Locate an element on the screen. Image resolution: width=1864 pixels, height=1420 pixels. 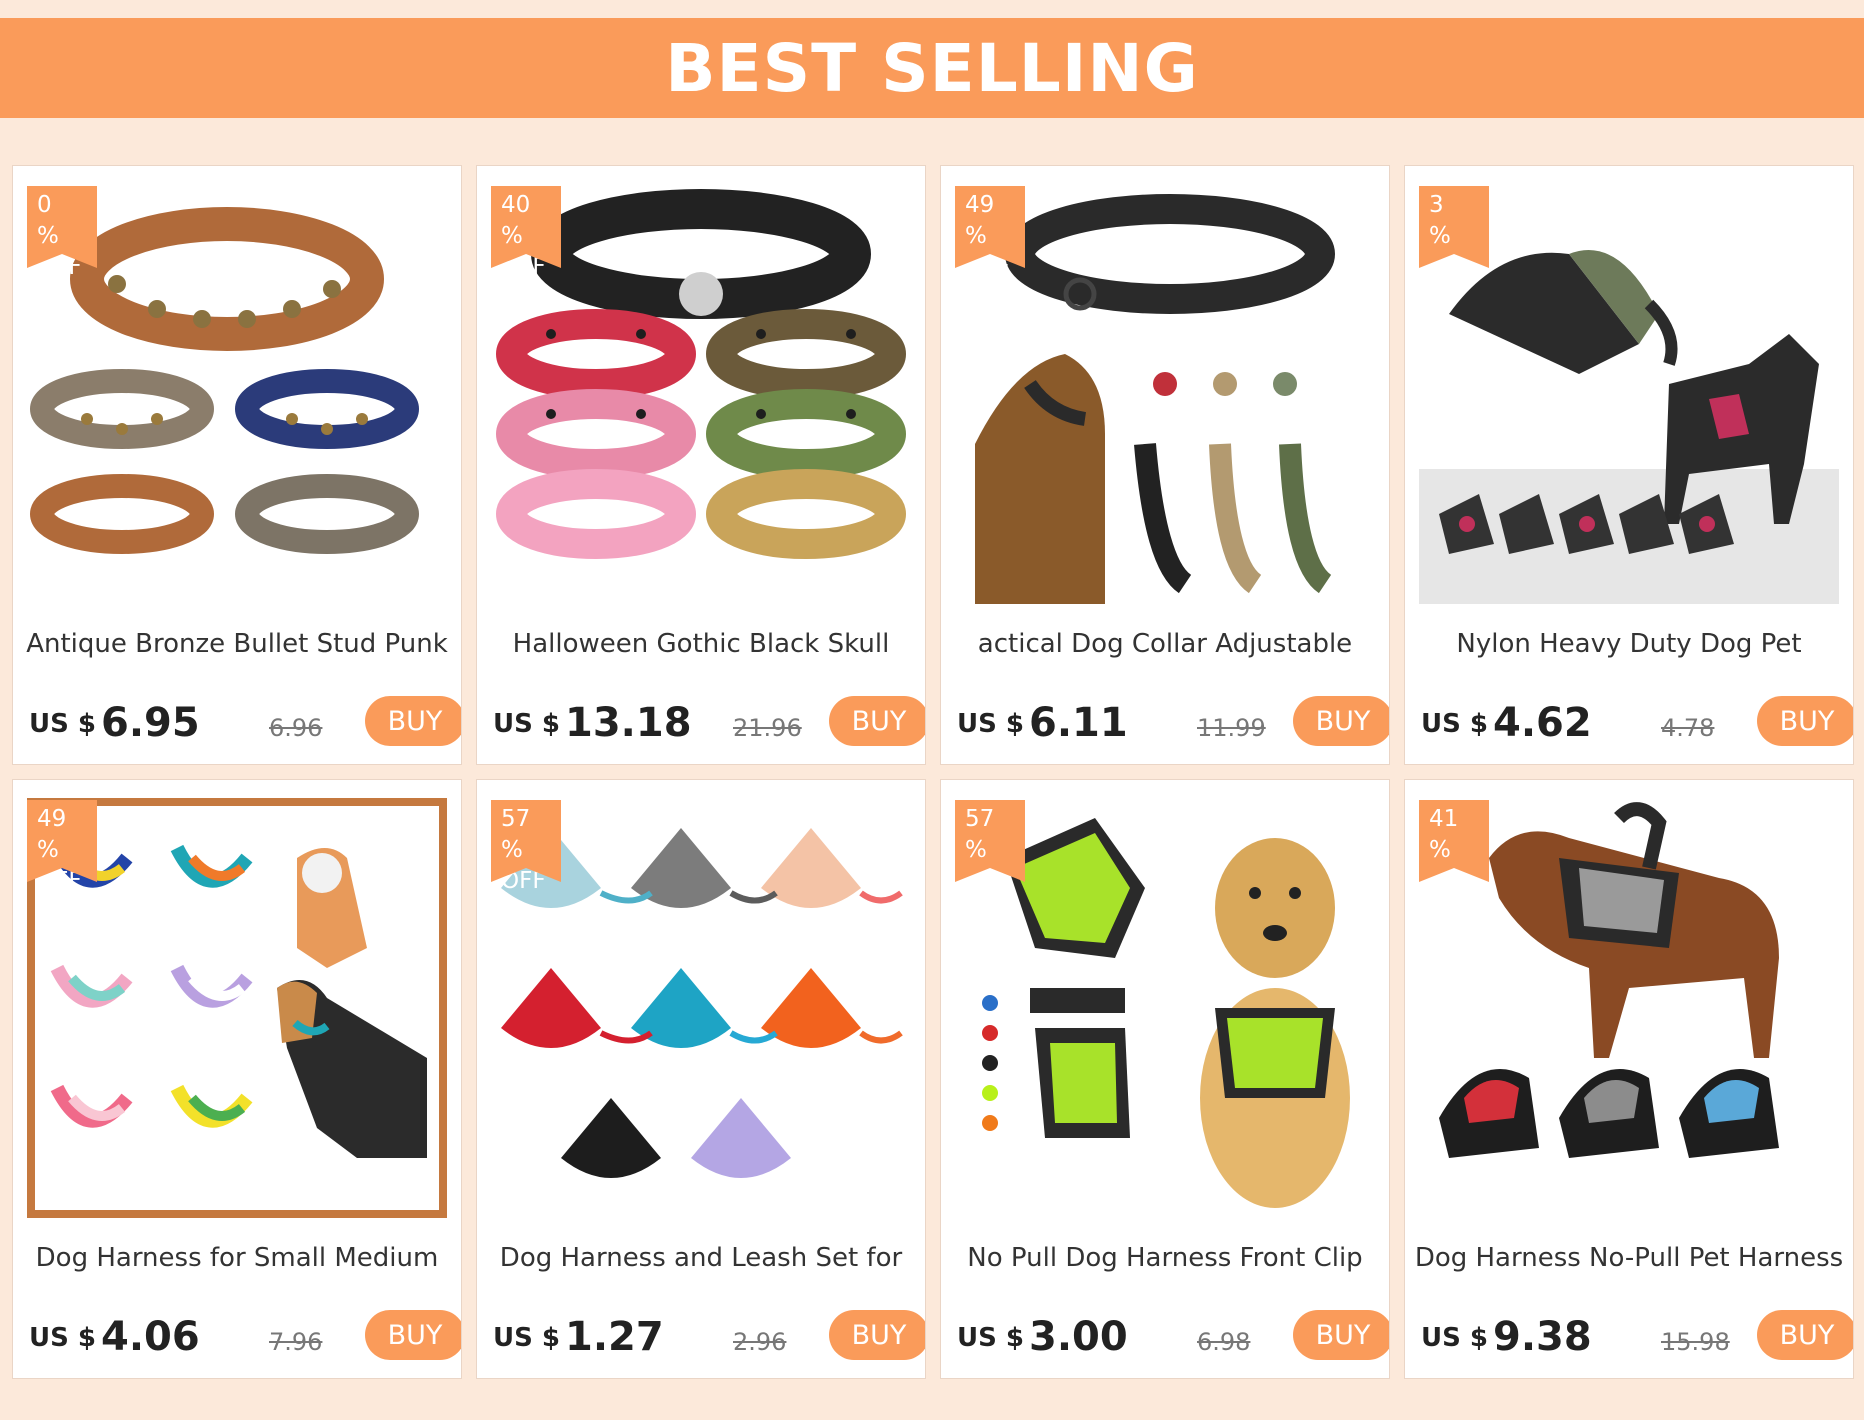
original-price: 21.96 is located at coordinates (767, 728).